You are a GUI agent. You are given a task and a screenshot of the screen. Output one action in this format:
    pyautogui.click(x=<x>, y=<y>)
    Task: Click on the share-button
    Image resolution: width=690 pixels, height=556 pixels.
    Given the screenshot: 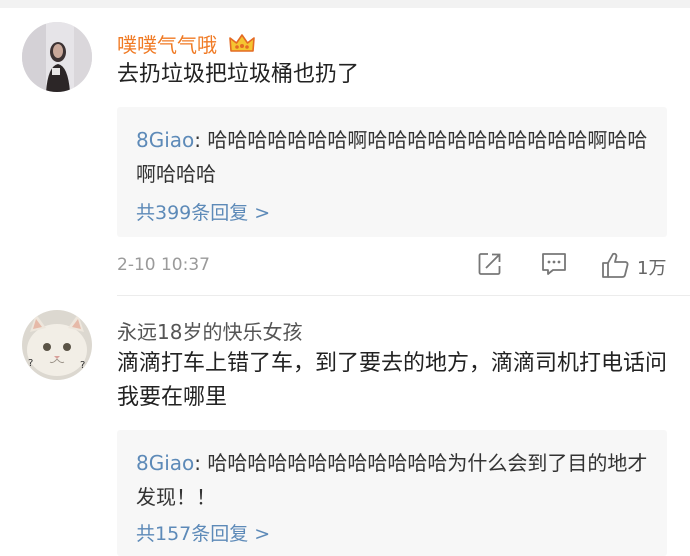 What is the action you would take?
    pyautogui.click(x=492, y=266)
    